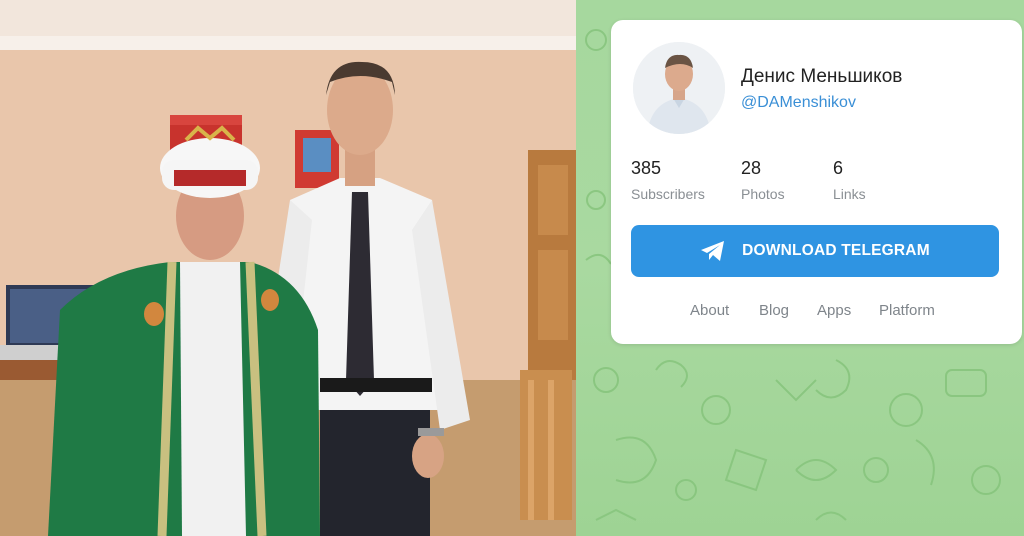  I want to click on stat-label: Photos, so click(763, 194).